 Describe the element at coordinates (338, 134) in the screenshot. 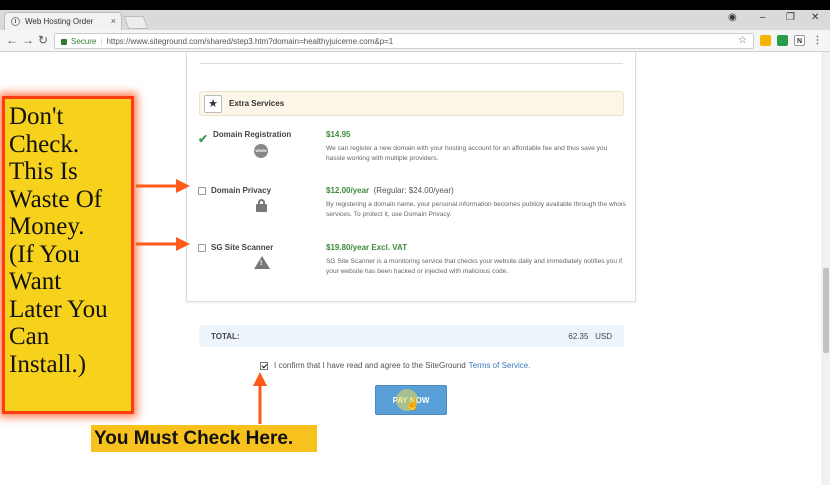

I see `service-price: $14.95` at that location.